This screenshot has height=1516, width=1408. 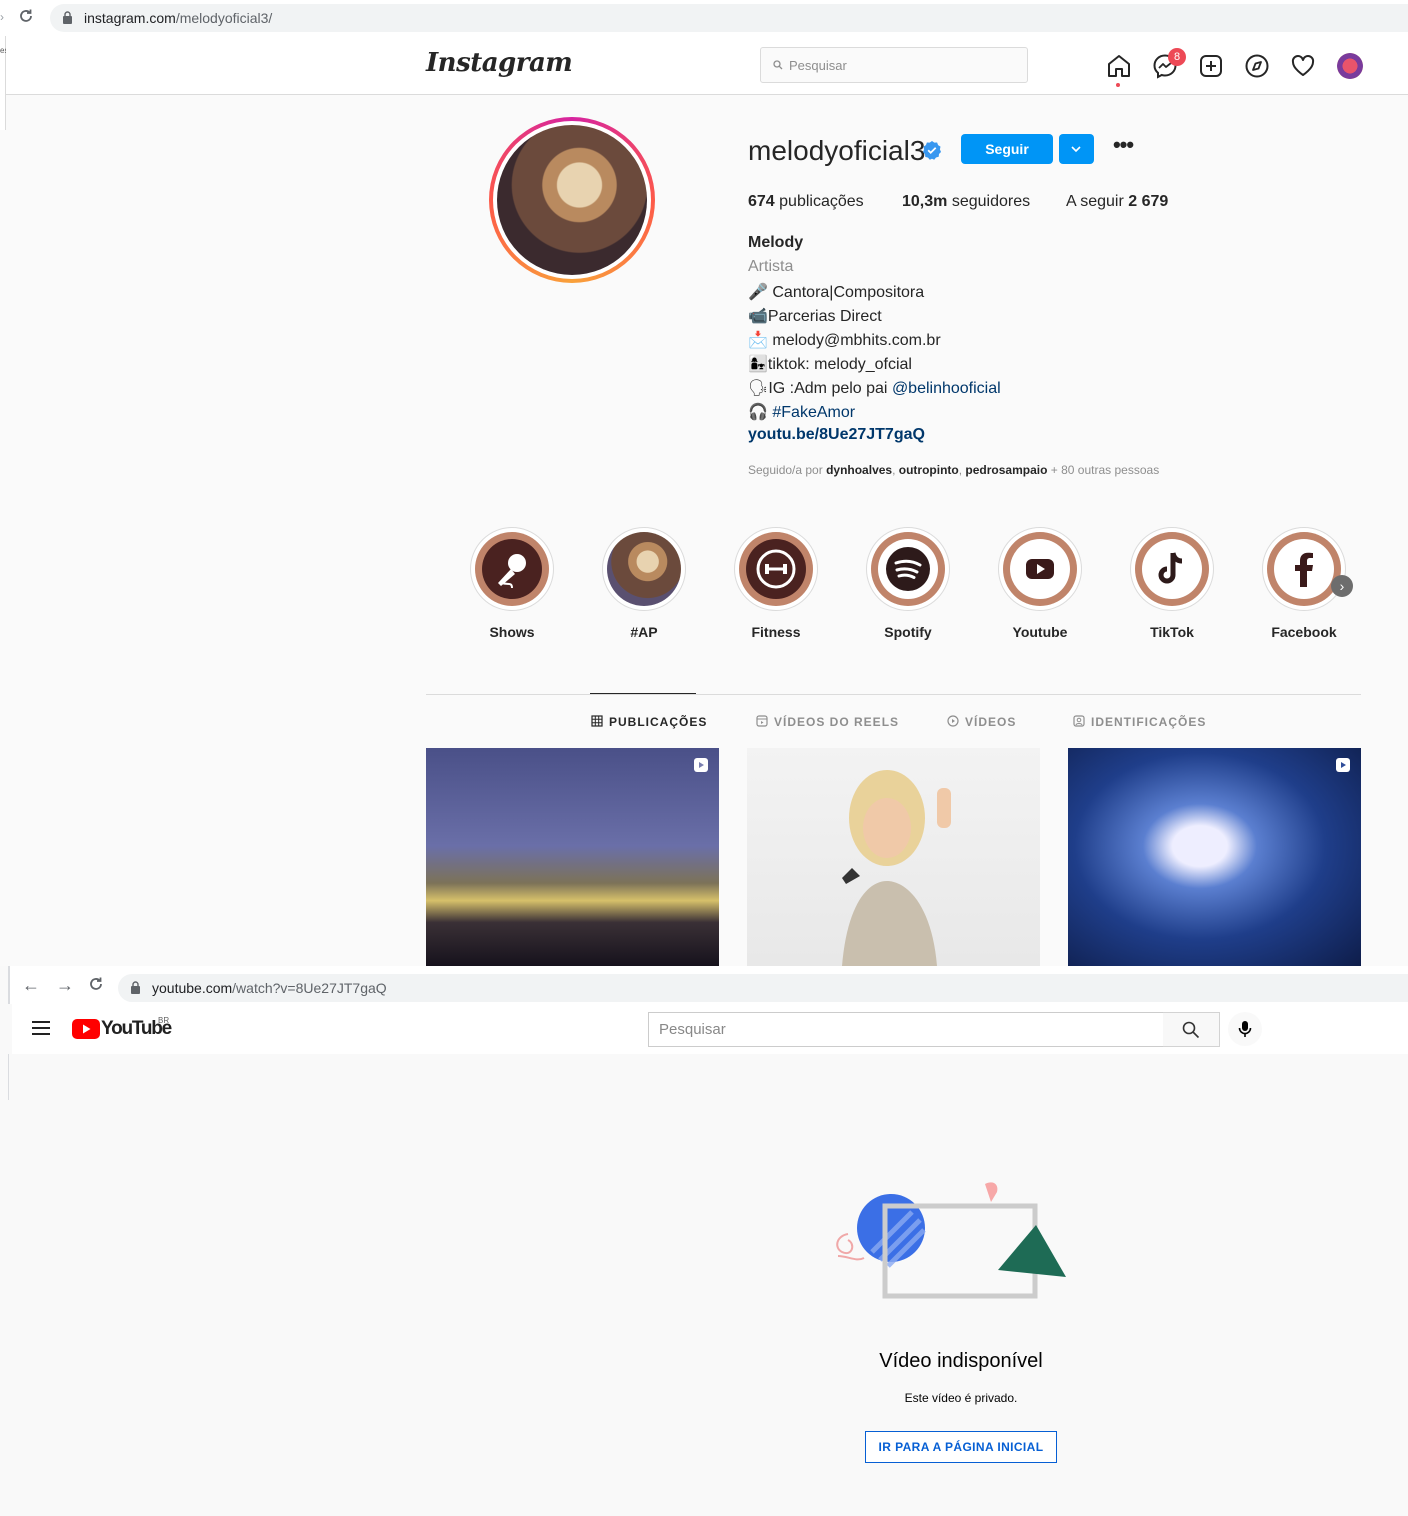 I want to click on region-code: BR, so click(x=164, y=1020).